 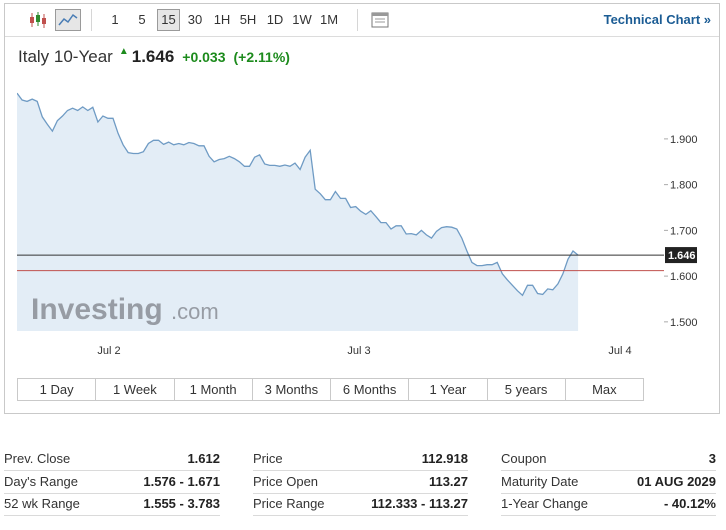 What do you see at coordinates (684, 140) in the screenshot?
I see `y-tick-label: 1.900` at bounding box center [684, 140].